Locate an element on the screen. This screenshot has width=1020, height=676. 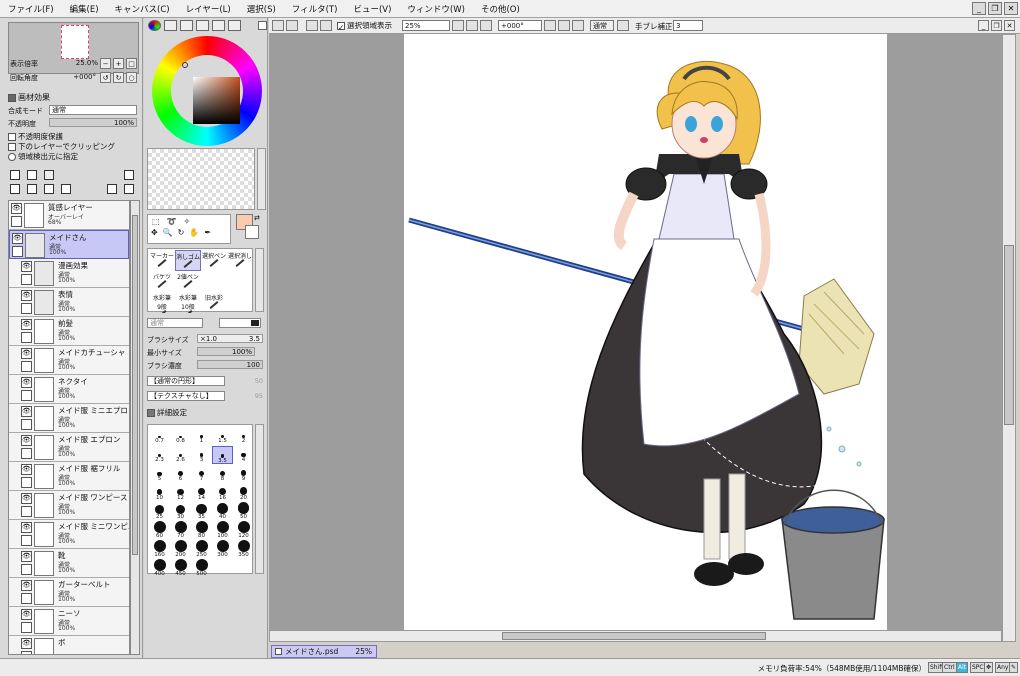
brush-tip: 7 is located at coordinates (201, 474).